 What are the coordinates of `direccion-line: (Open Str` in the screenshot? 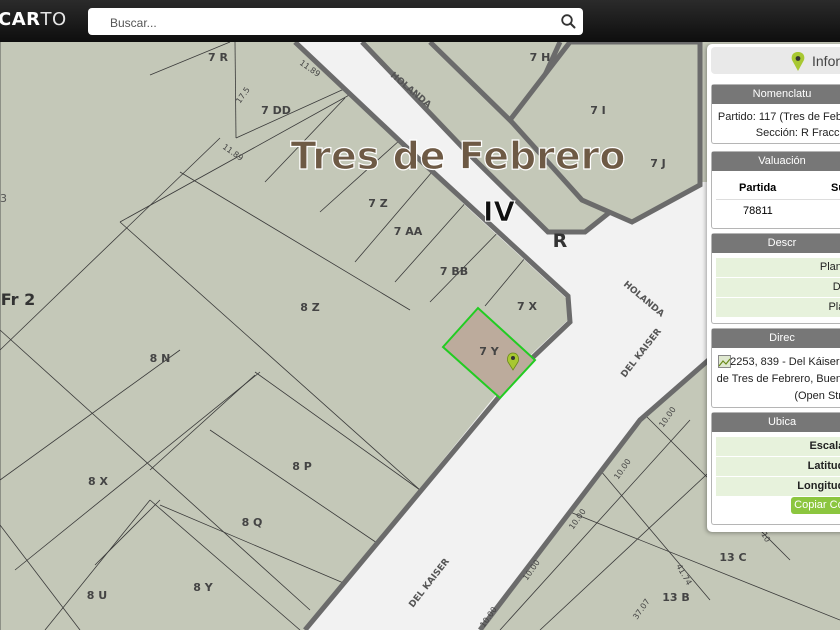 It's located at (817, 396).